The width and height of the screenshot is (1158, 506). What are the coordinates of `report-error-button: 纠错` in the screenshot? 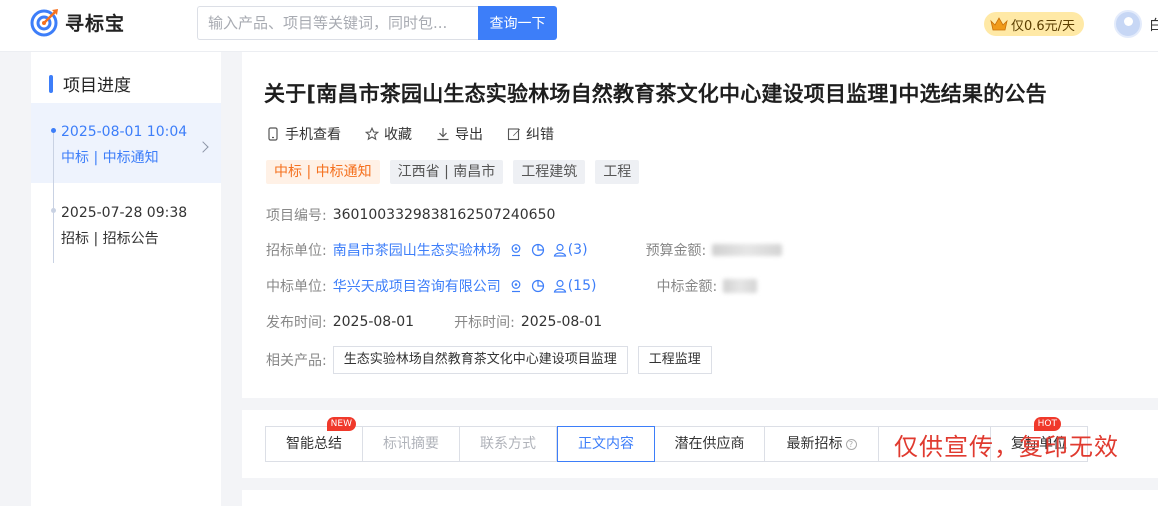 It's located at (530, 134).